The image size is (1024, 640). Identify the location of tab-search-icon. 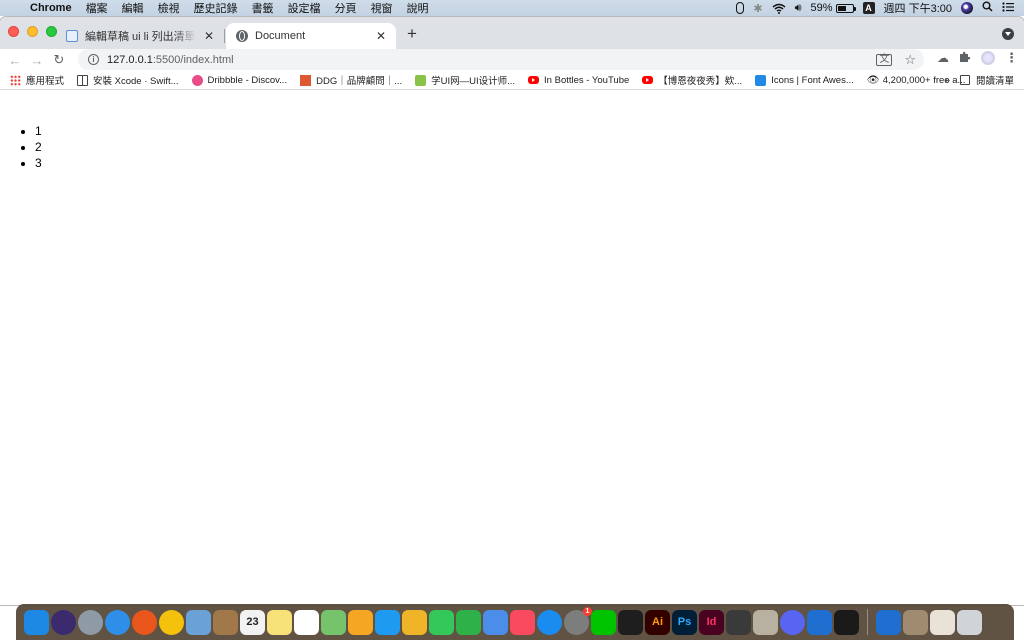
(1008, 34).